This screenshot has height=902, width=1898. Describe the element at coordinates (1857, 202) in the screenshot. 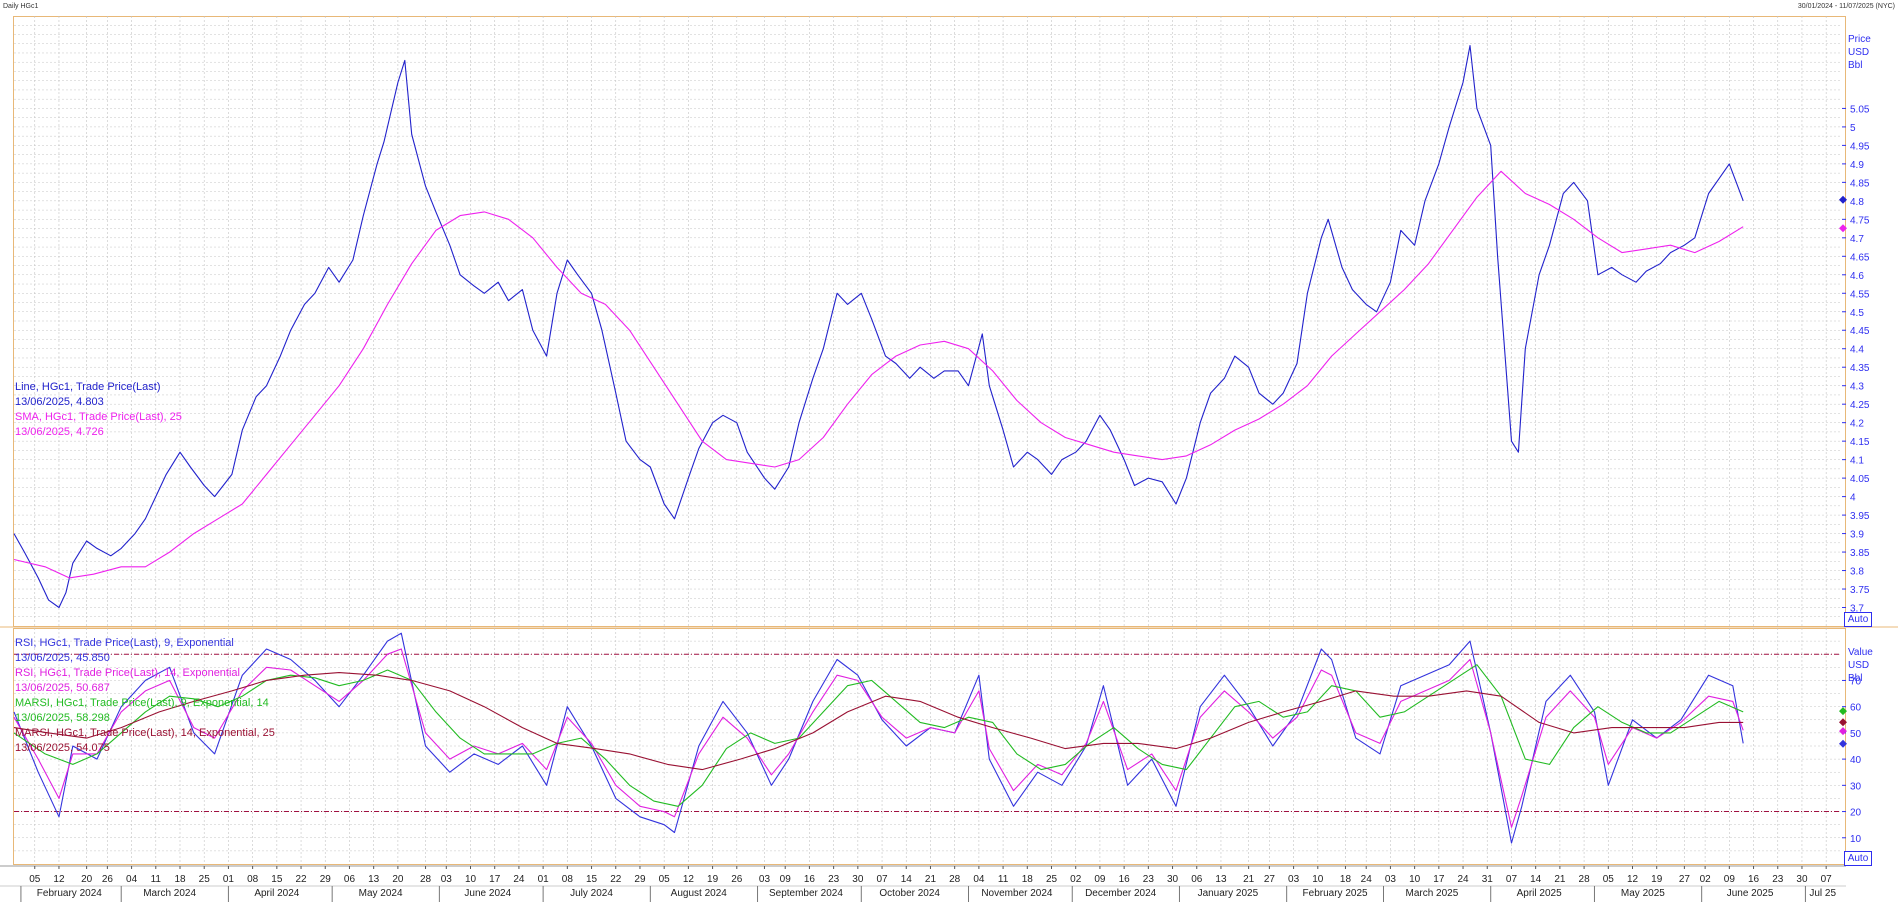

I see `price-axis-label: 4.8` at that location.